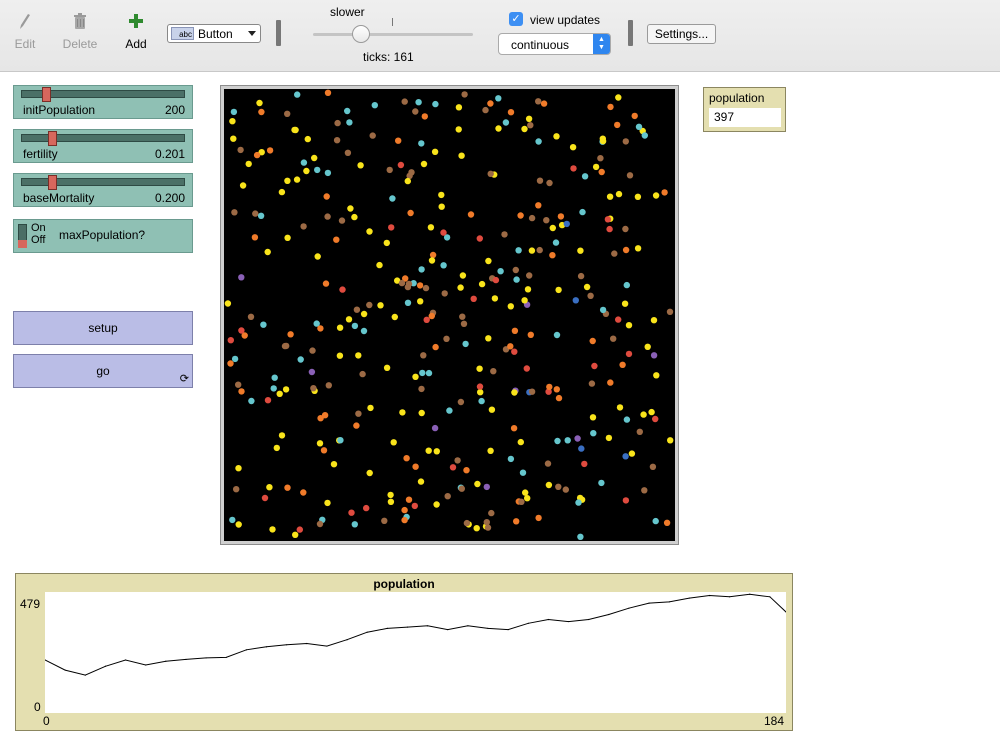 Image resolution: width=1000 pixels, height=750 pixels. I want to click on view-updates-checkbox: ✓, so click(516, 19).